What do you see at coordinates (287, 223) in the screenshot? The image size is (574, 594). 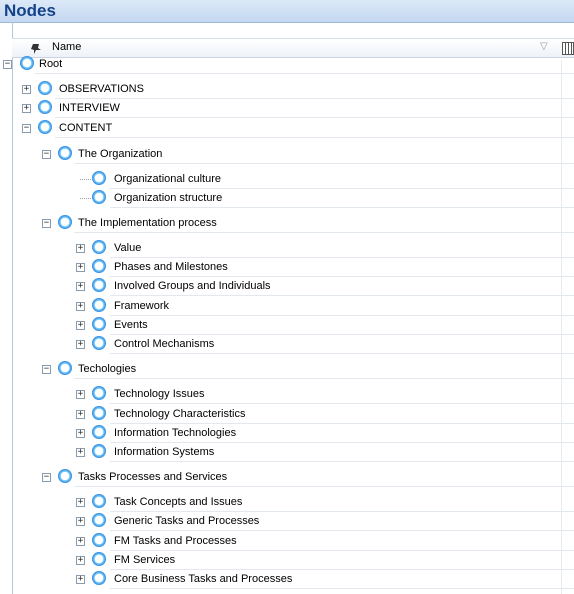 I see `tree-row: − The Implementation process` at bounding box center [287, 223].